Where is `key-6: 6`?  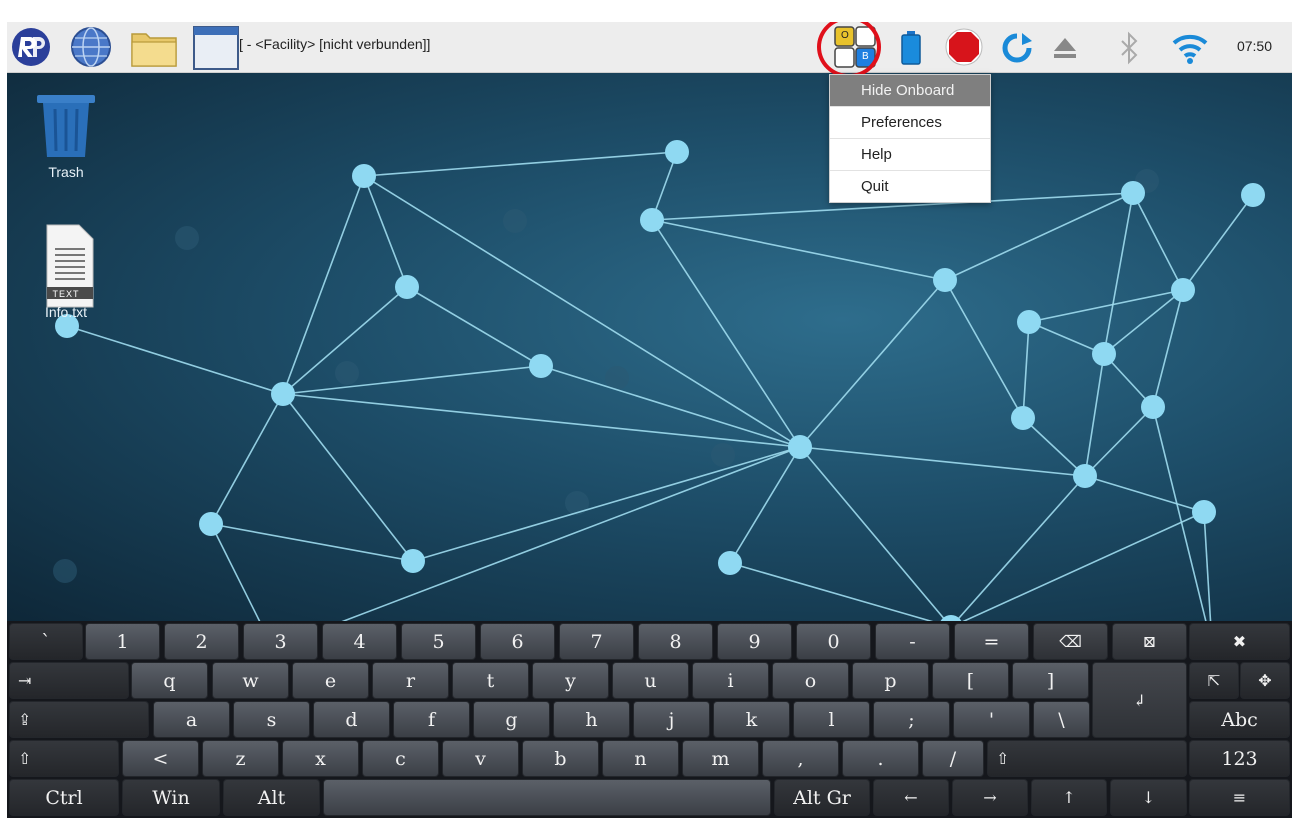
key-6: 6 is located at coordinates (517, 641).